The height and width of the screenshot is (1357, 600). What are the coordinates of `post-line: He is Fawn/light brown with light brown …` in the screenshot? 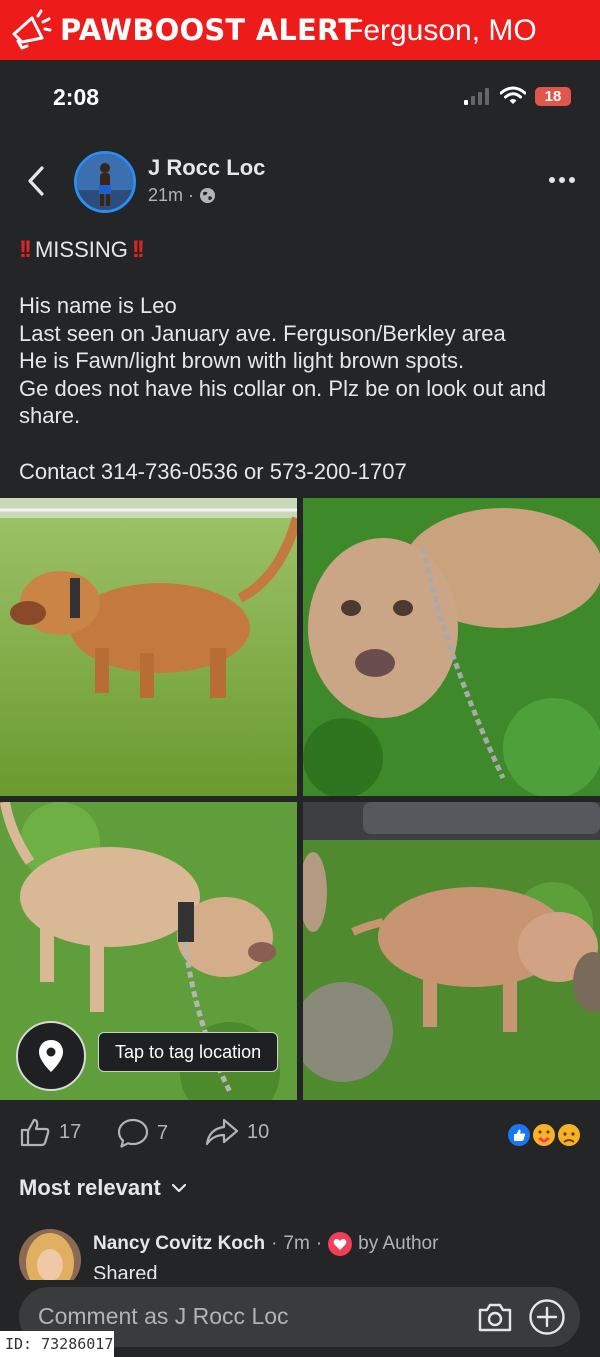 It's located at (242, 360).